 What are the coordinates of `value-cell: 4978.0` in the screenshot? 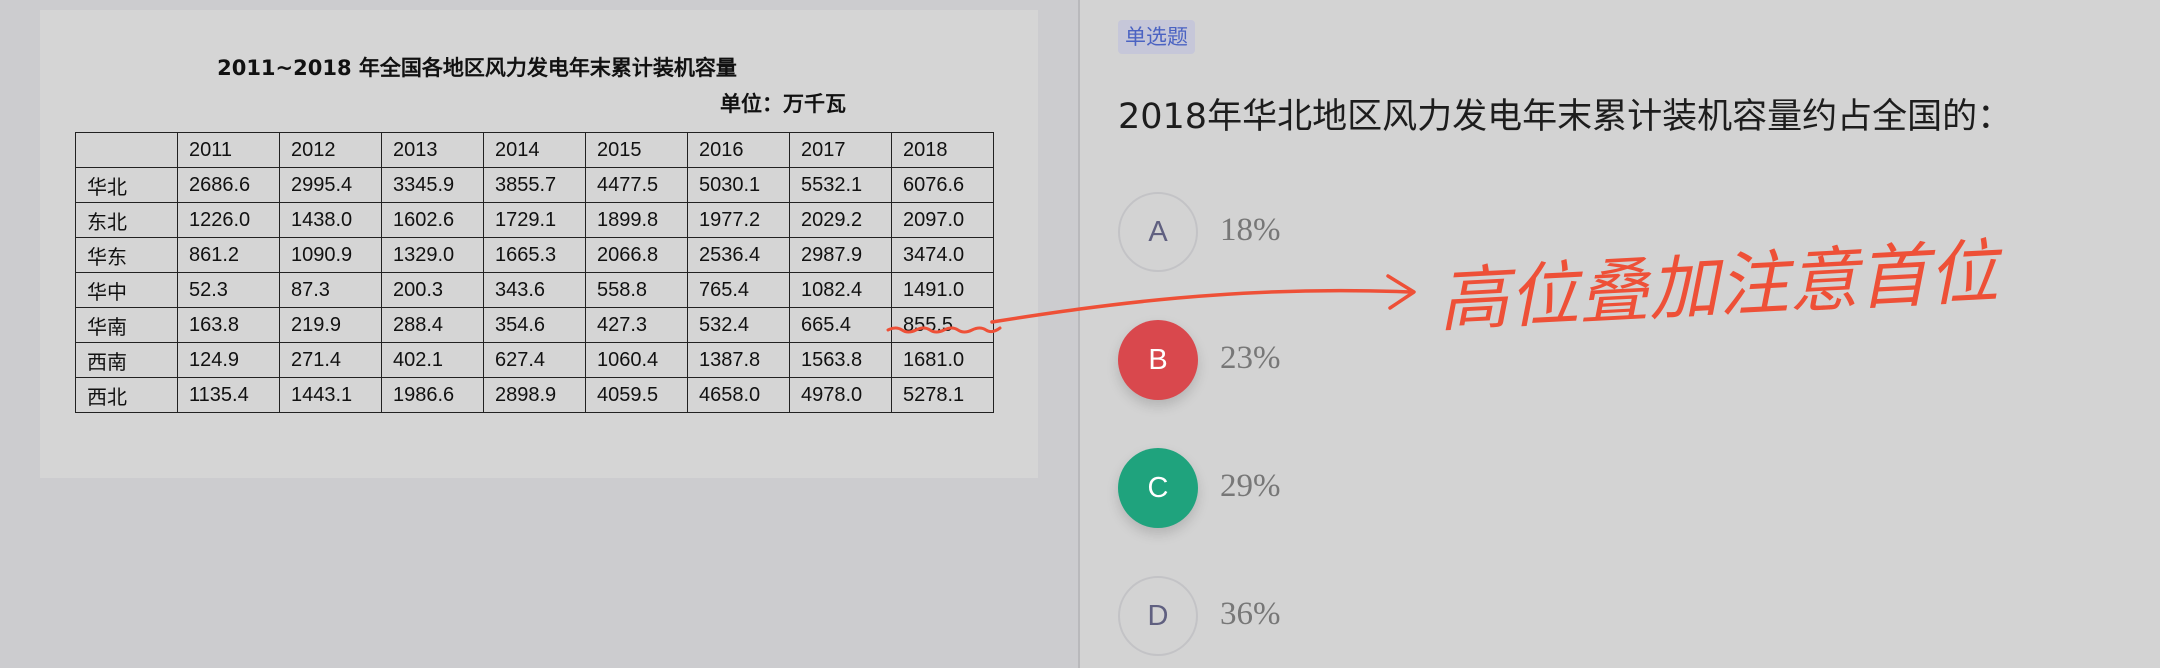 It's located at (840, 395).